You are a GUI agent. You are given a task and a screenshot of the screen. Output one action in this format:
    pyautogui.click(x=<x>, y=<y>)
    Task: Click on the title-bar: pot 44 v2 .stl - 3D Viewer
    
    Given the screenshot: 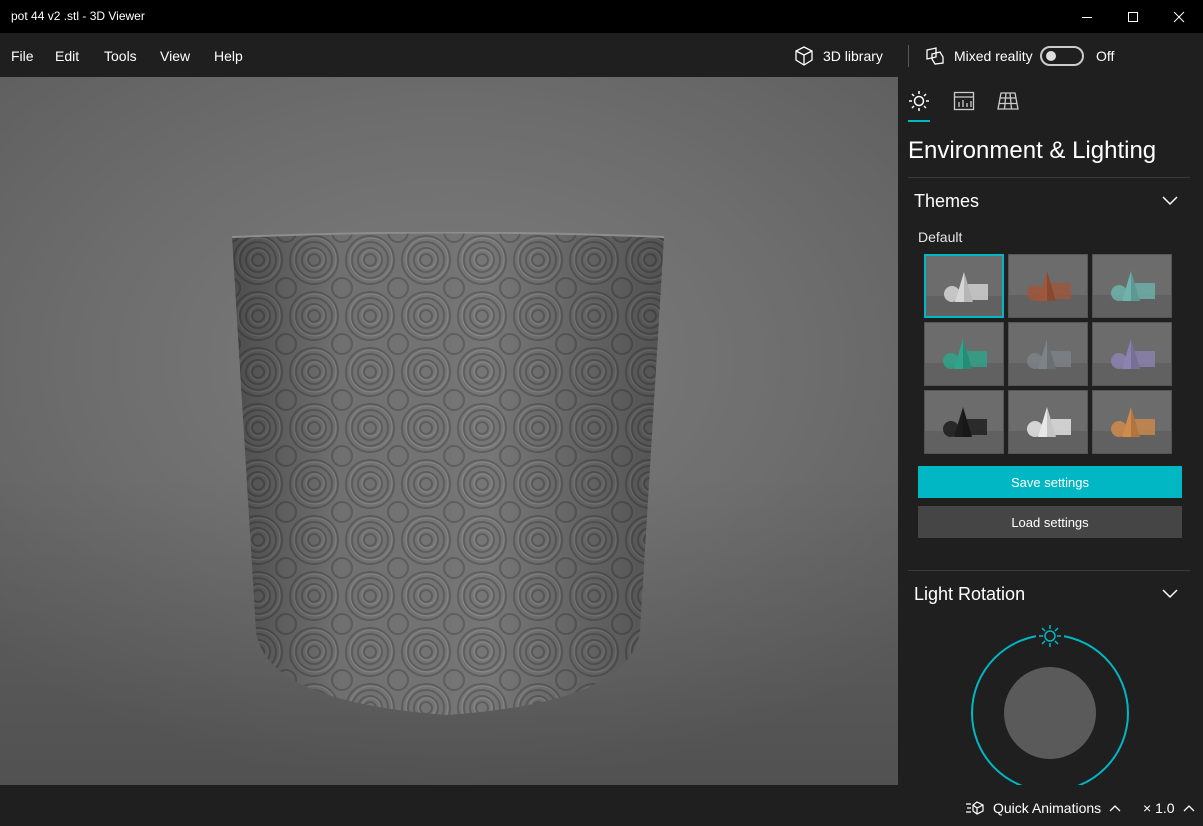 What is the action you would take?
    pyautogui.click(x=601, y=16)
    